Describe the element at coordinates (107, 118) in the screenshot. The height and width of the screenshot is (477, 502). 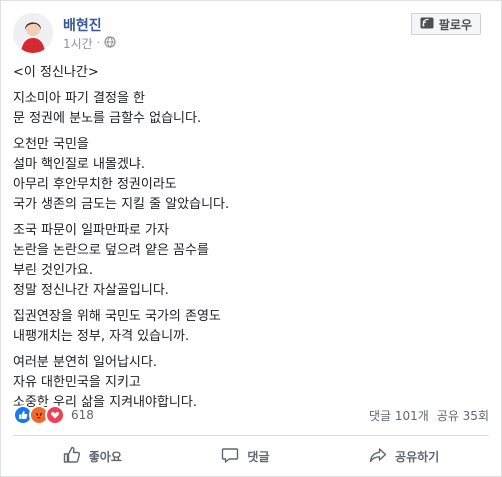
I see `text-line: 문 정권에 분노를 금할수 없습니다.` at that location.